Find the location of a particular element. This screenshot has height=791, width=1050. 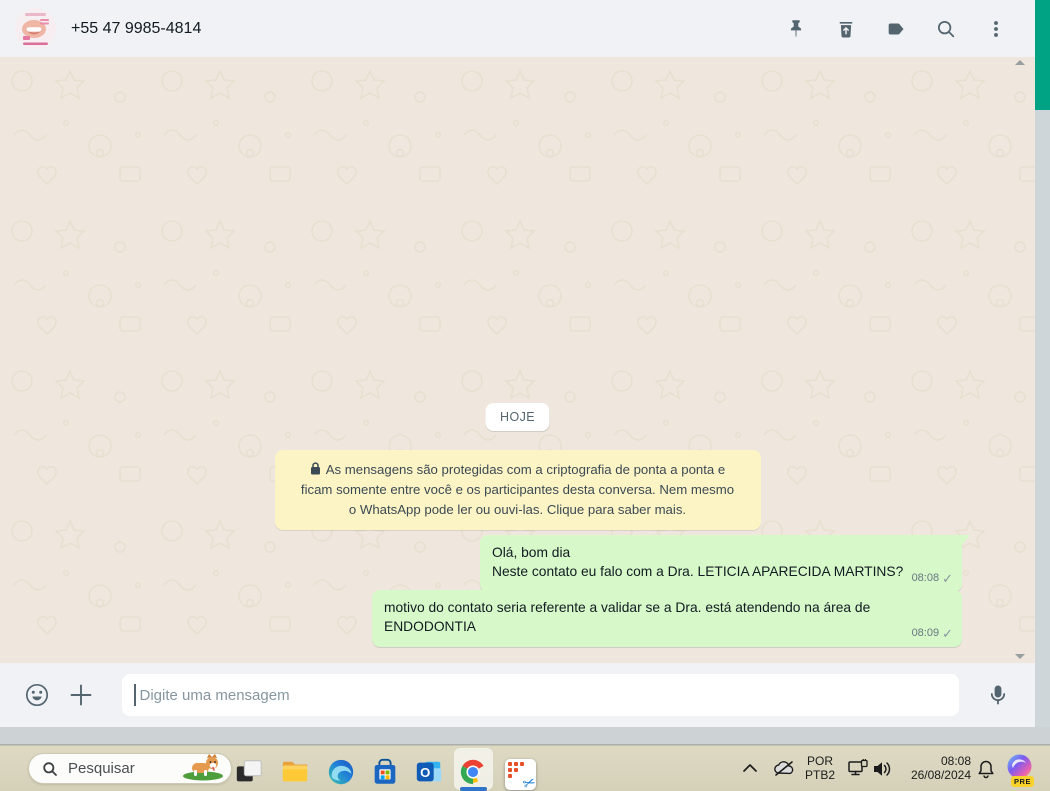

date-divider: HOJE is located at coordinates (517, 417).